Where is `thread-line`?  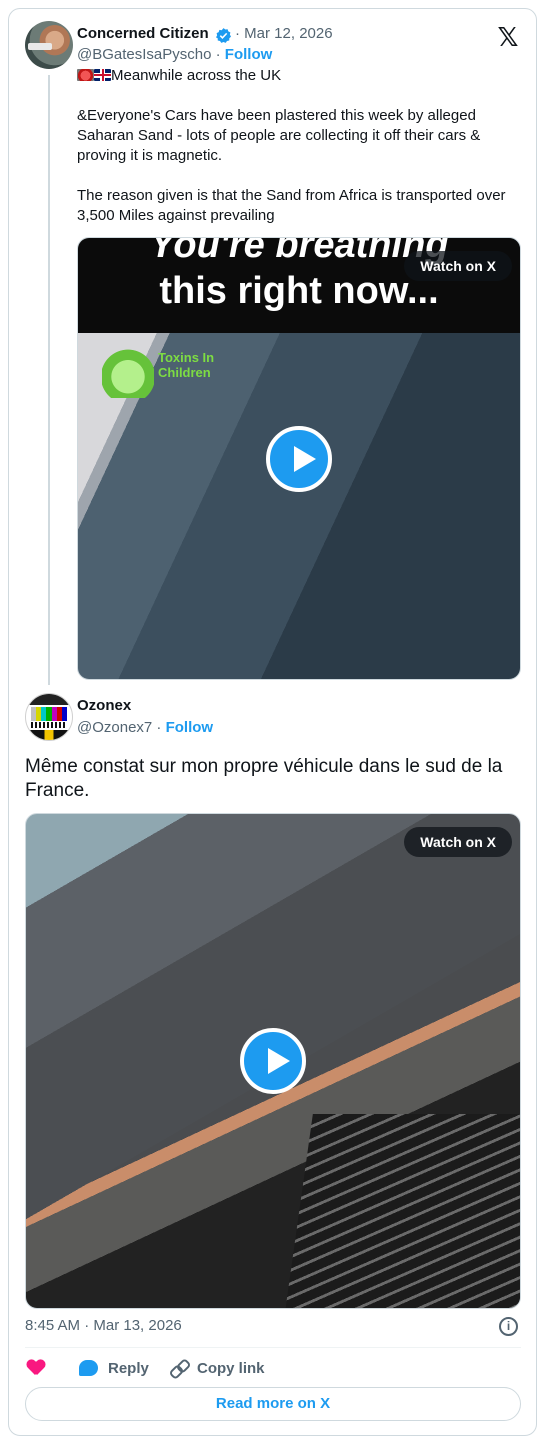
thread-line is located at coordinates (49, 380).